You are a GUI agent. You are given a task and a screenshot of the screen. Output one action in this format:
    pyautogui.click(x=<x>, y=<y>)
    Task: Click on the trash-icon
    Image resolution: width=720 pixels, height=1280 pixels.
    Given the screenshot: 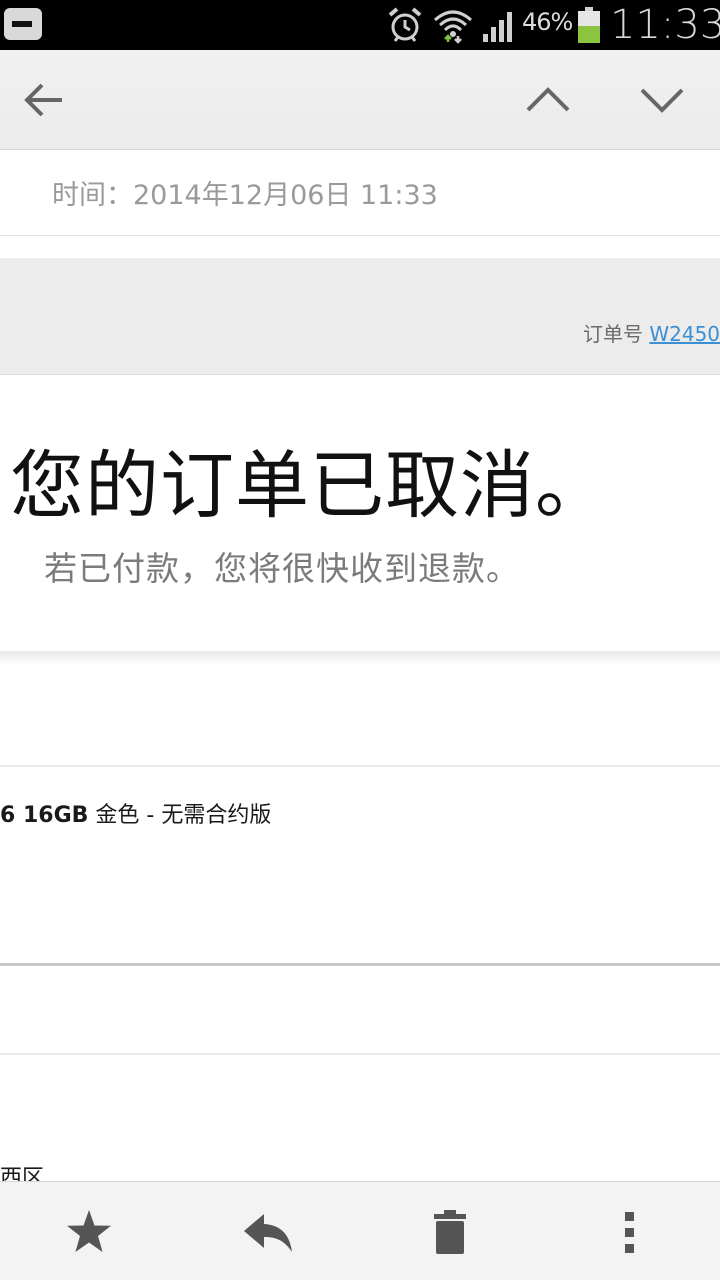 What is the action you would take?
    pyautogui.click(x=450, y=1232)
    